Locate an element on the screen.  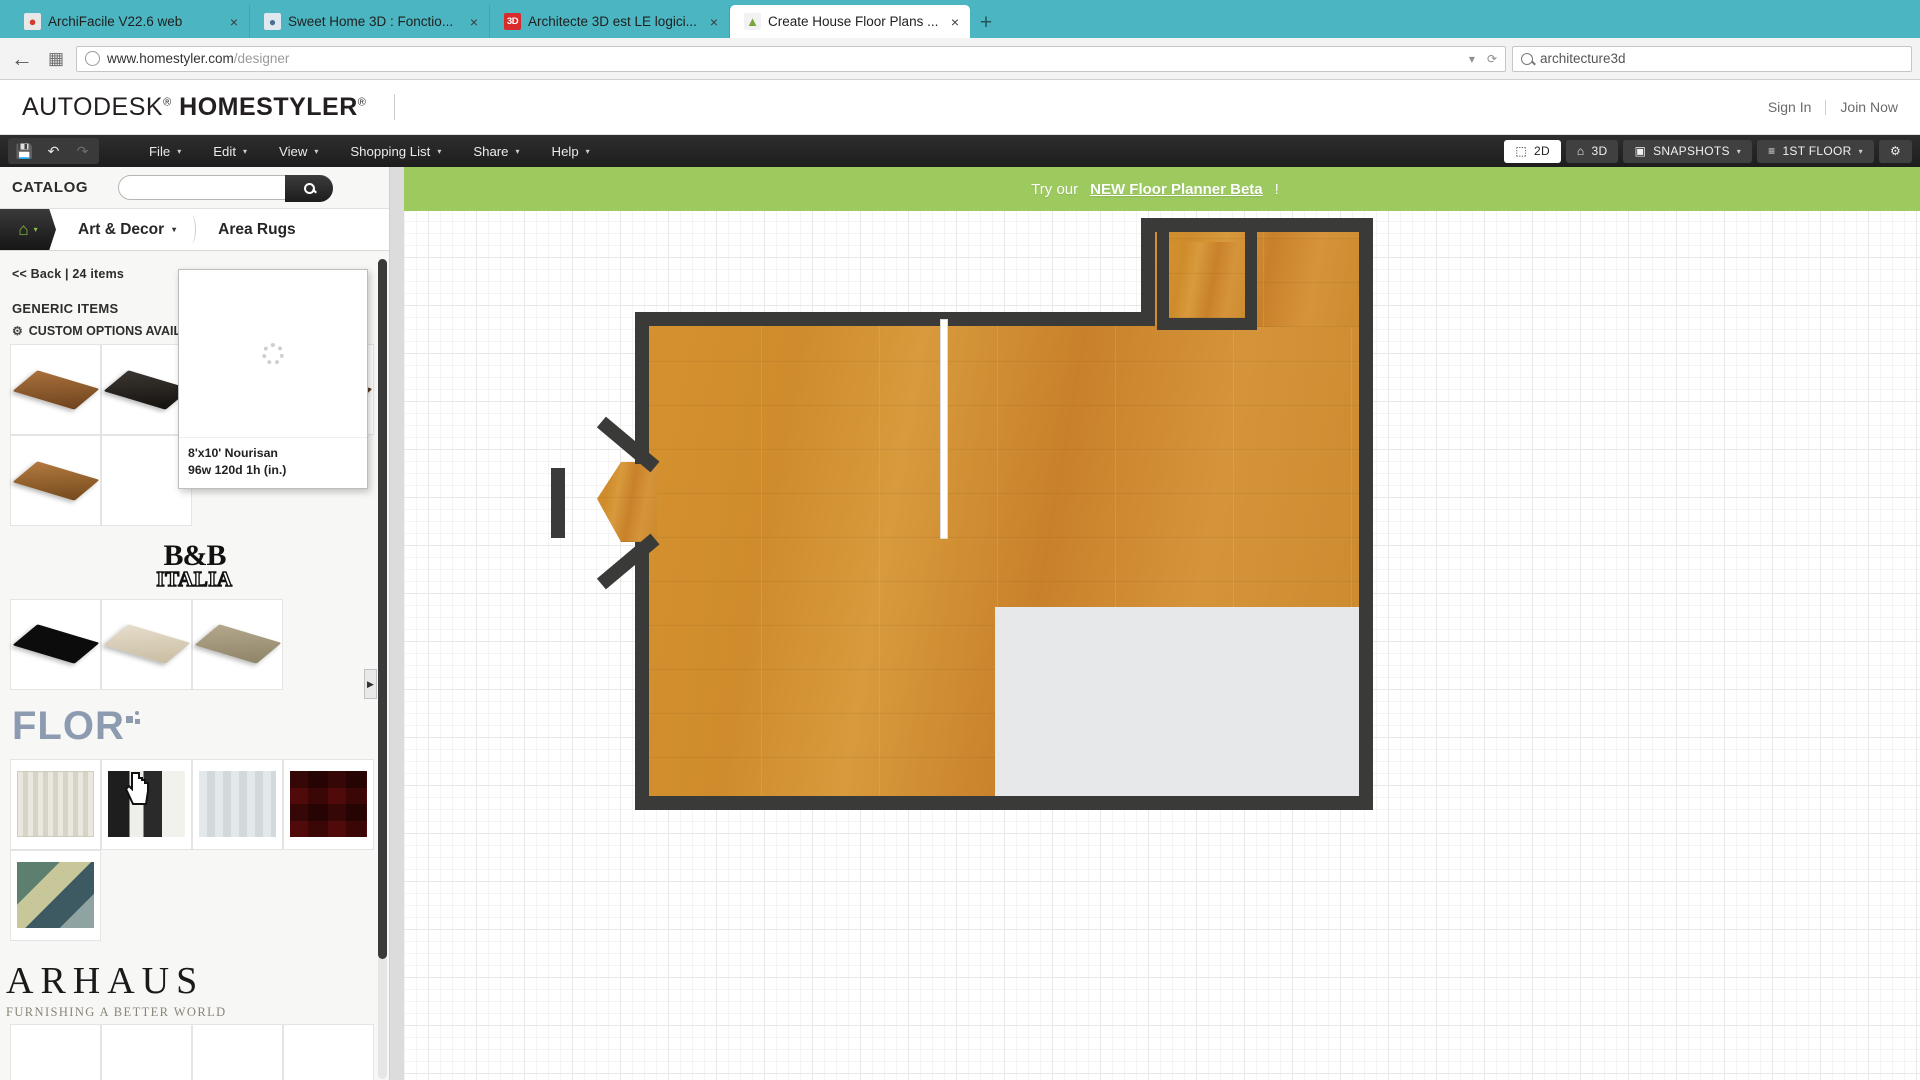
breadcrumb-item-area-rugs: Area Rugs is located at coordinates (256, 229).